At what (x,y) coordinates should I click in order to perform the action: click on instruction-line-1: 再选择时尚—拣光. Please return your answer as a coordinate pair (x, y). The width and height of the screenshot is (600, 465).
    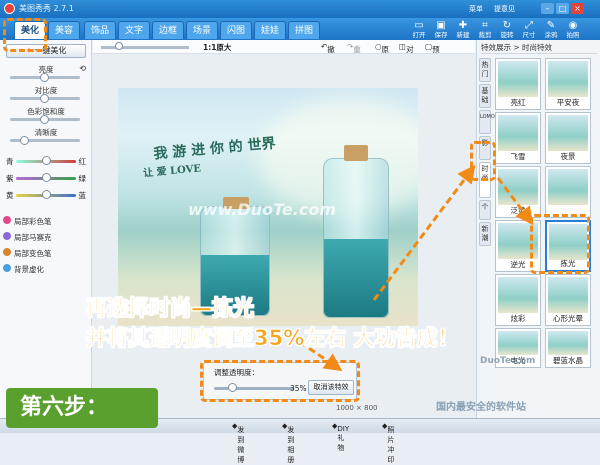
    Looking at the image, I should click on (170, 308).